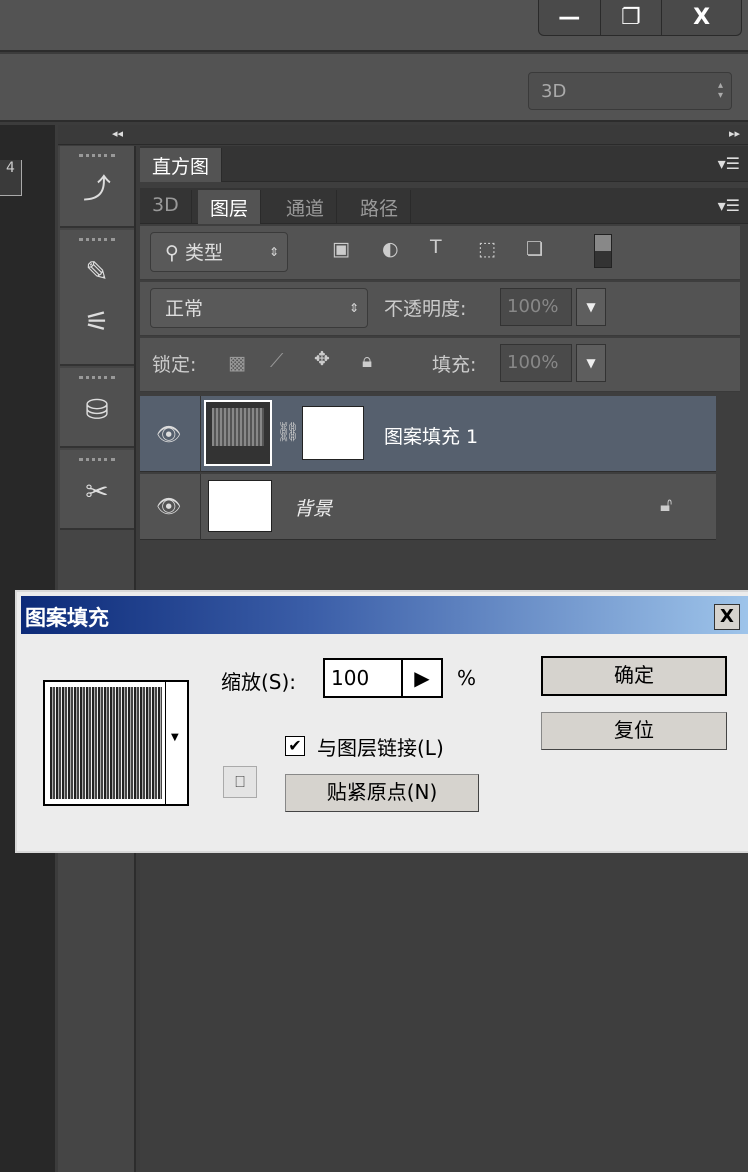 This screenshot has height=1172, width=748. What do you see at coordinates (403, 135) in the screenshot?
I see `panel-collapse-bar: ◂◂ ▸▸` at bounding box center [403, 135].